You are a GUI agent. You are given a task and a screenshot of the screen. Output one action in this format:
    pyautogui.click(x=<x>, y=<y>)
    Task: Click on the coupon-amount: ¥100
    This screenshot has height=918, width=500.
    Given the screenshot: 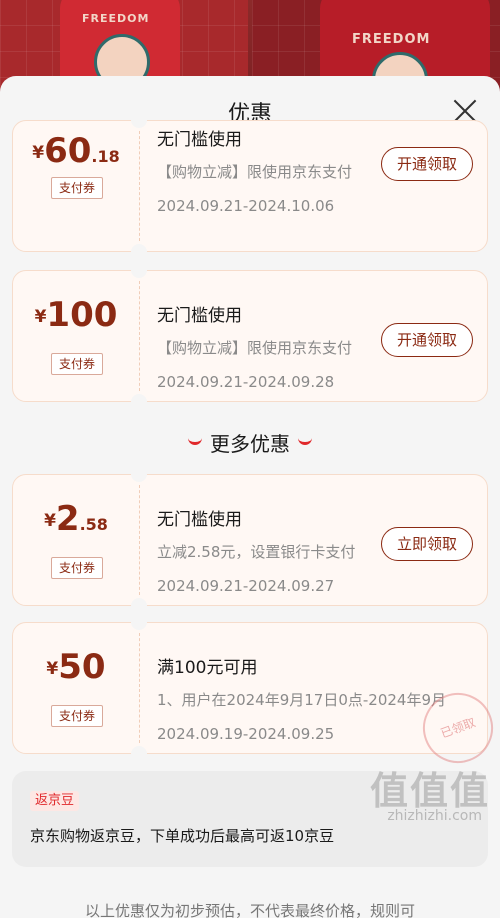 What is the action you would take?
    pyautogui.click(x=76, y=315)
    